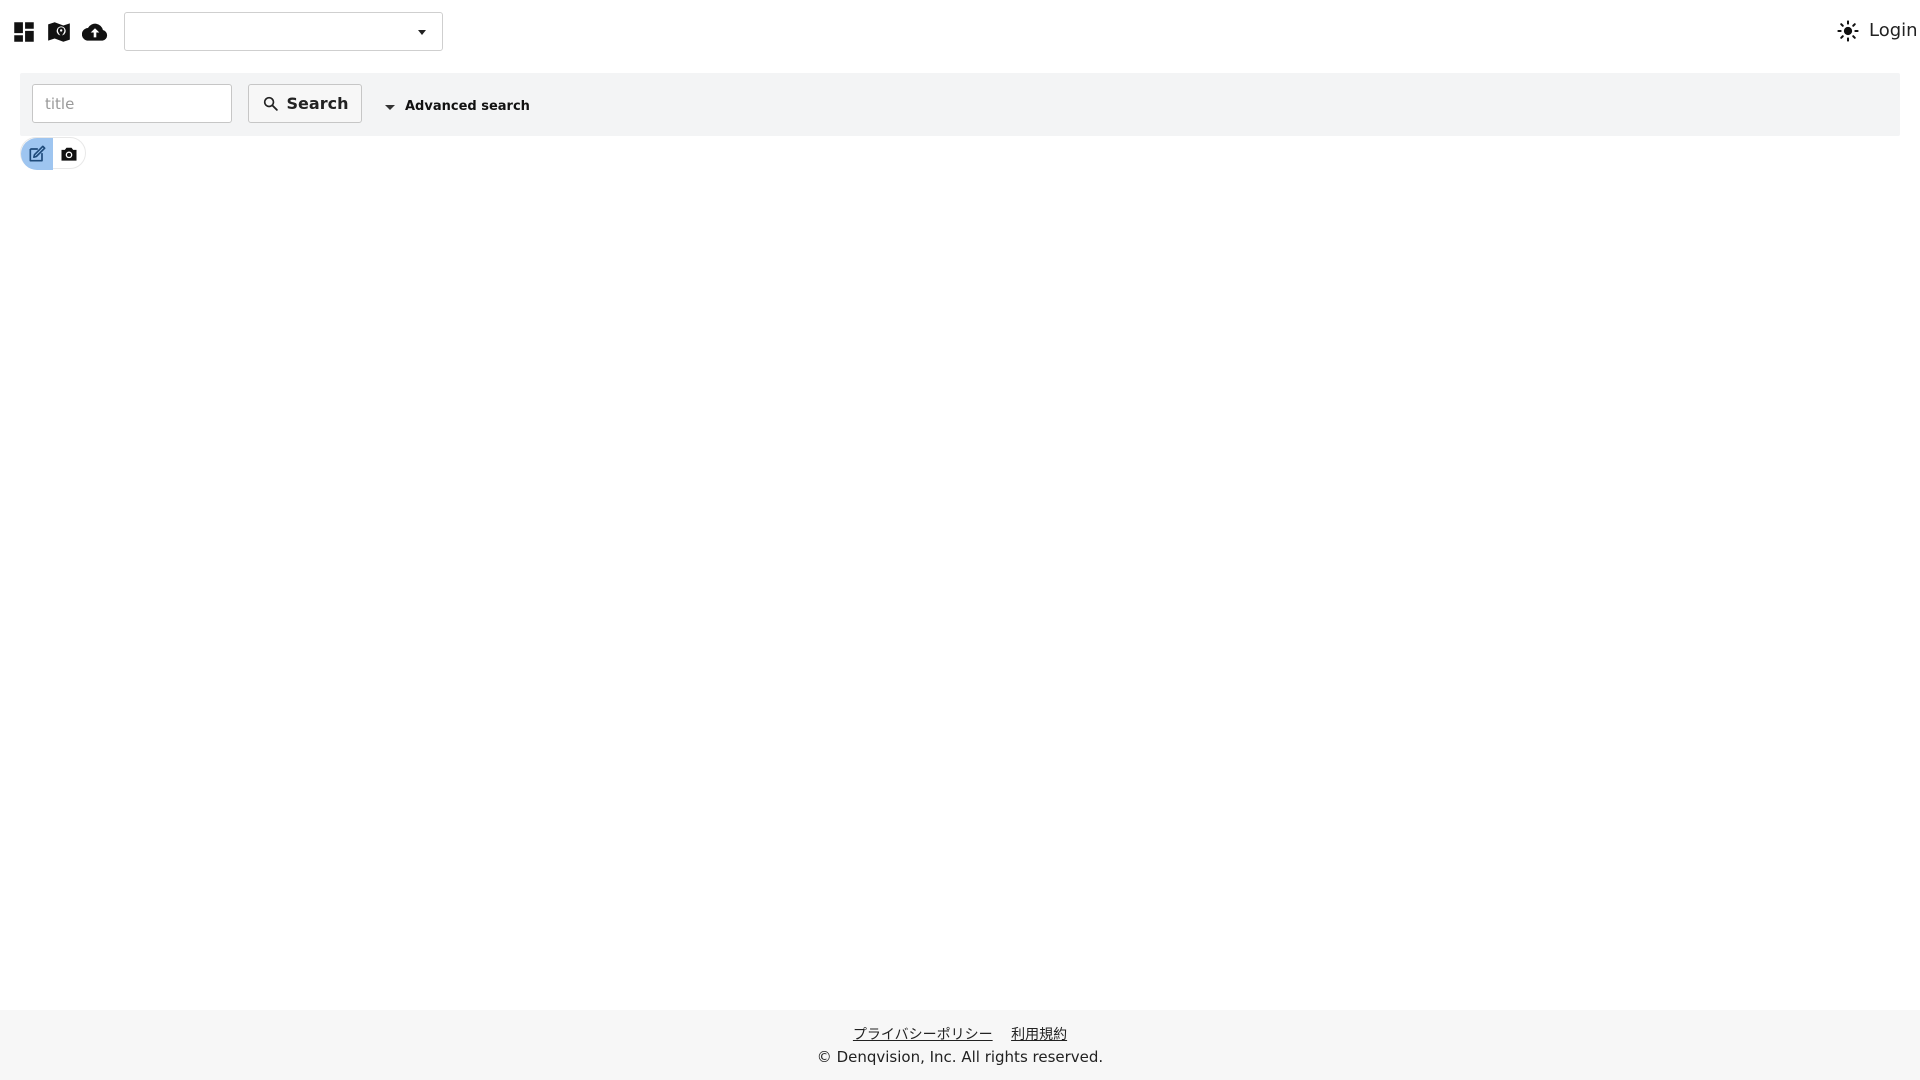  I want to click on mode-toggle, so click(53, 153).